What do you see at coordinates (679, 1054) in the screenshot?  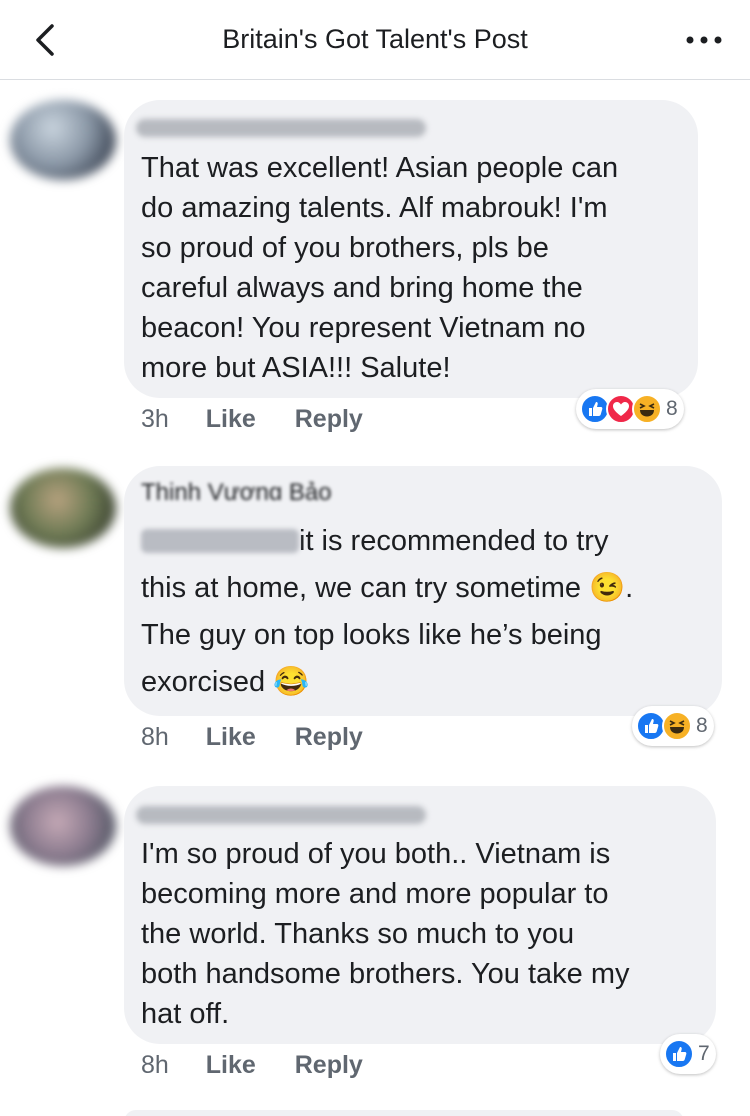 I see `like-reaction-icon` at bounding box center [679, 1054].